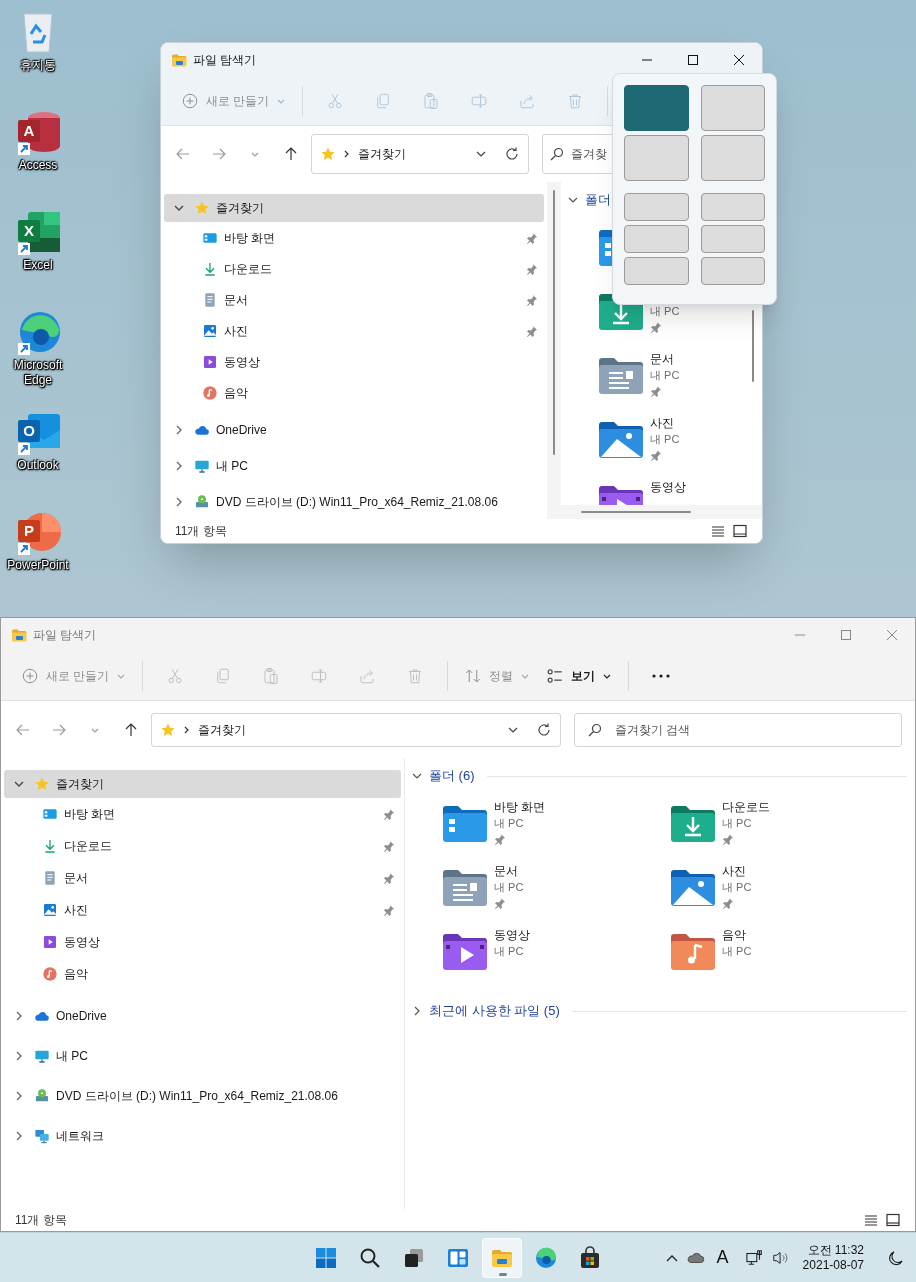 Image resolution: width=916 pixels, height=1282 pixels. Describe the element at coordinates (754, 1257) in the screenshot. I see `network-icon` at that location.